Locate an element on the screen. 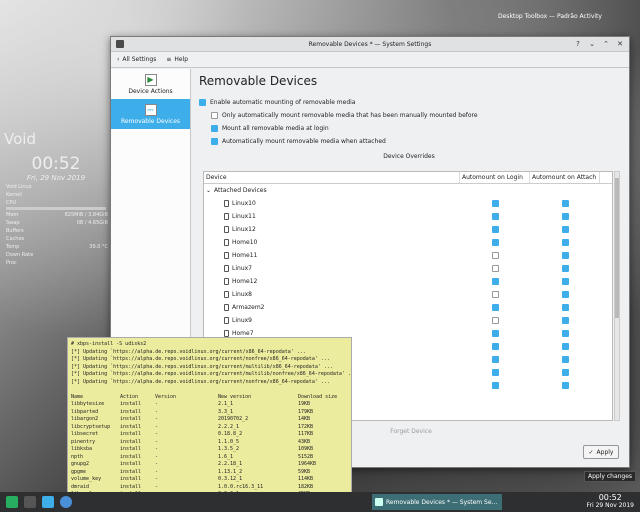 Image resolution: width=640 pixels, height=512 pixels. terminal-launcher-icon is located at coordinates (30, 502).